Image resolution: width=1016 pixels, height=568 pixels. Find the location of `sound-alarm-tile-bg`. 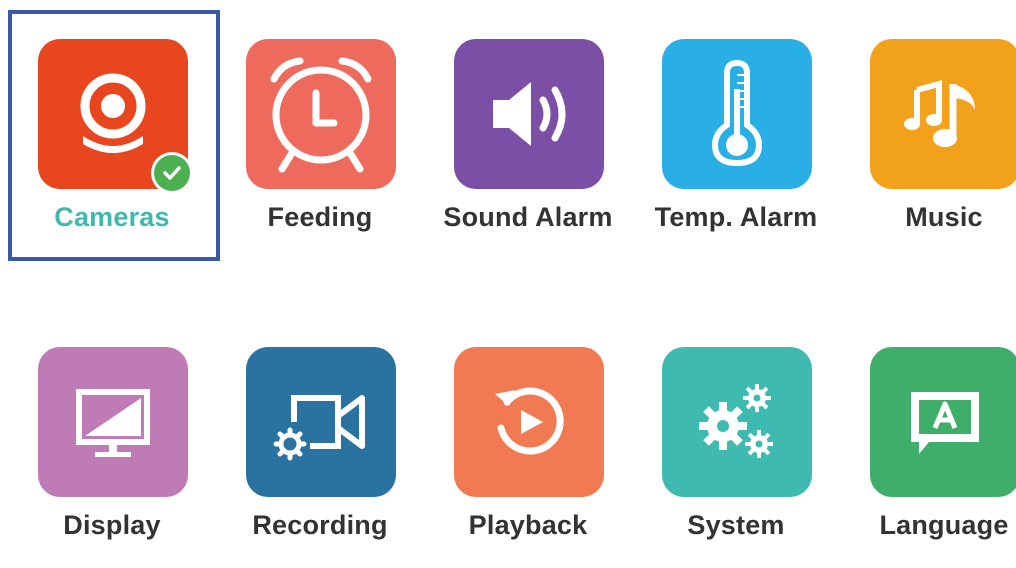

sound-alarm-tile-bg is located at coordinates (529, 114).